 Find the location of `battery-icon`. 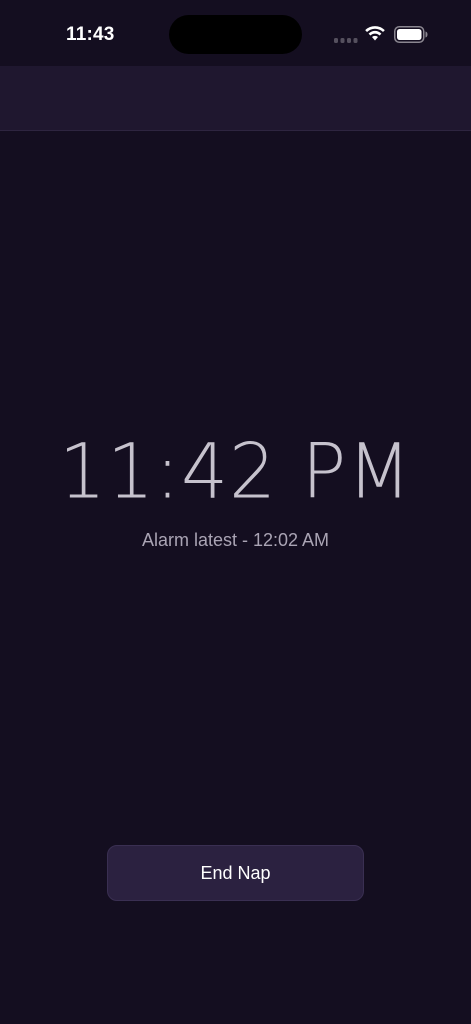

battery-icon is located at coordinates (411, 34).